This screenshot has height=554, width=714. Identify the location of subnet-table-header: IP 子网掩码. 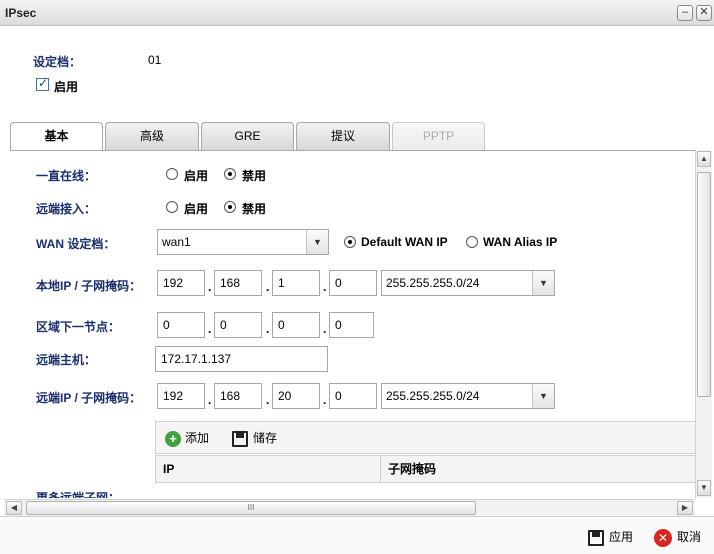
(425, 469).